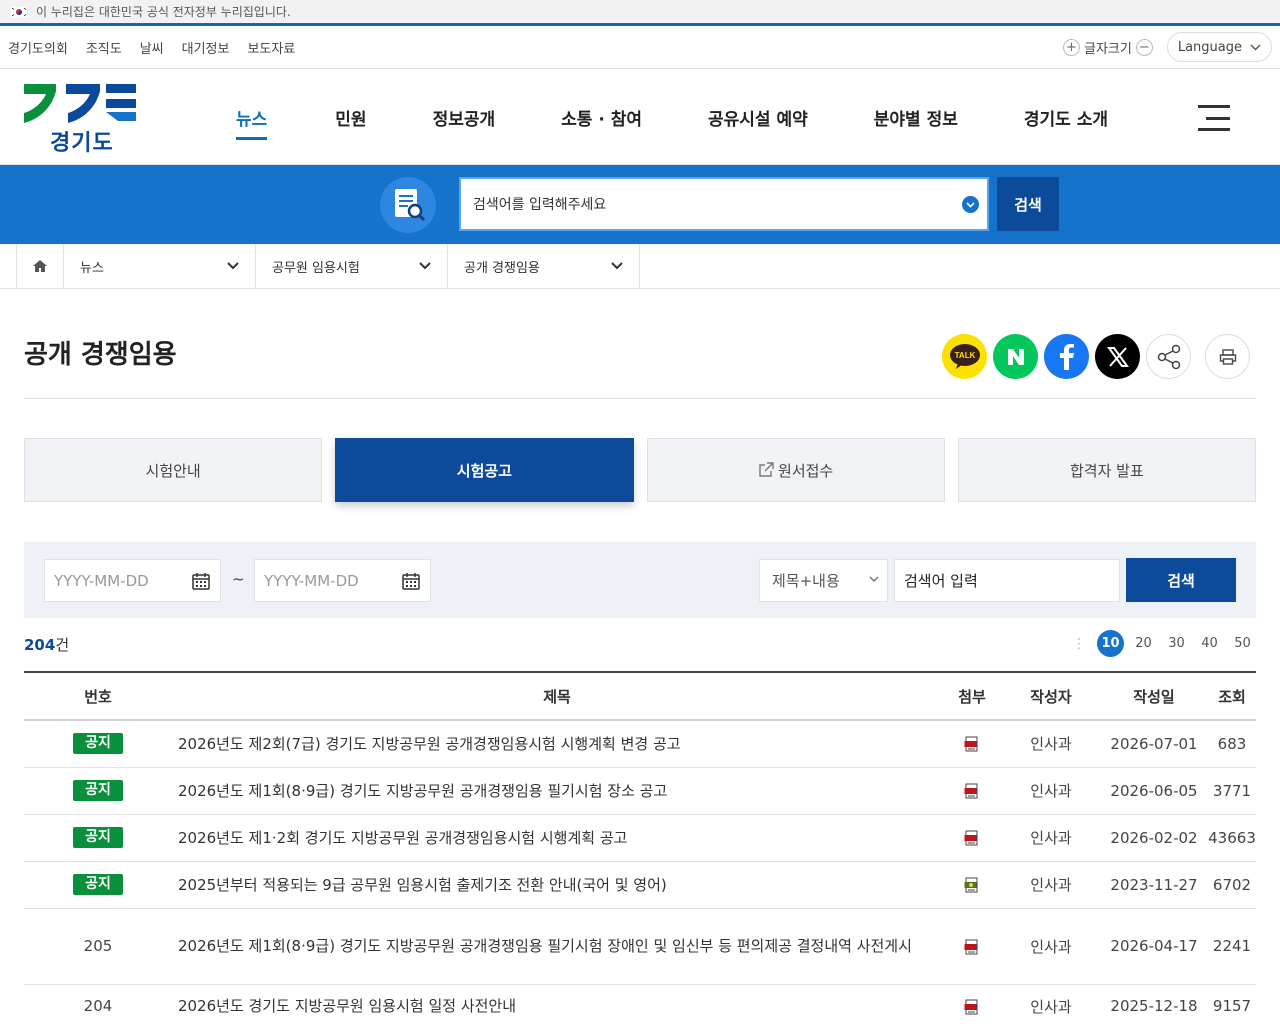 This screenshot has height=1024, width=1280. What do you see at coordinates (806, 581) in the screenshot?
I see `search-type-value: 제목+내용` at bounding box center [806, 581].